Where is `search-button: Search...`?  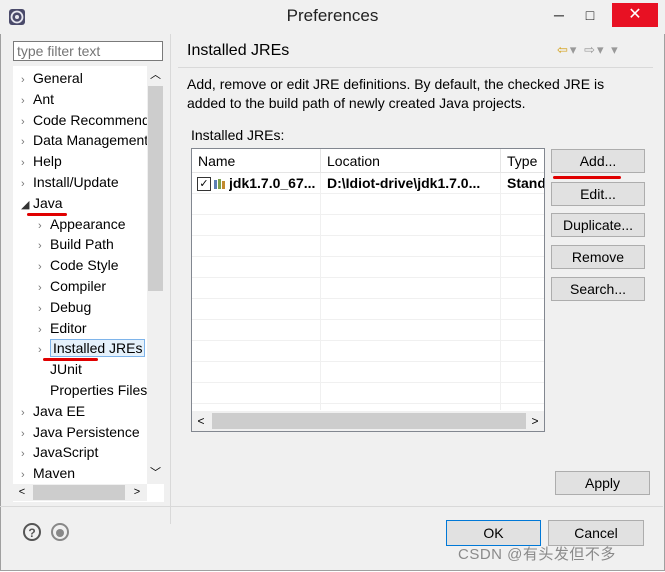
search-button: Search... is located at coordinates (598, 289).